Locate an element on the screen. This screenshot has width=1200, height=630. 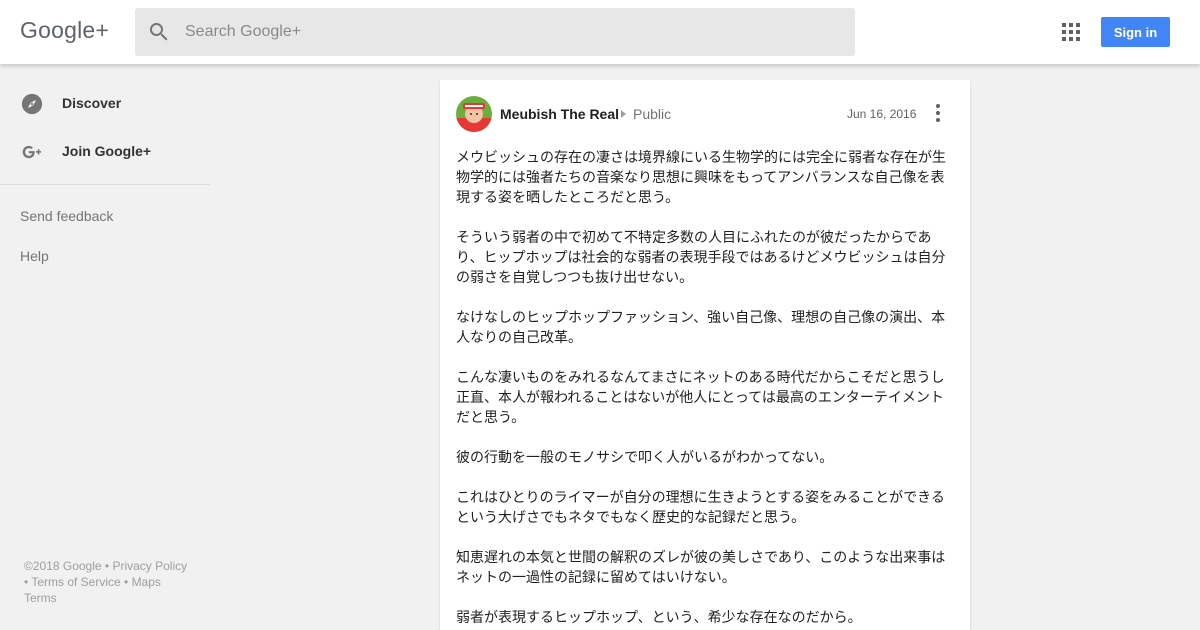
search-box is located at coordinates (495, 32).